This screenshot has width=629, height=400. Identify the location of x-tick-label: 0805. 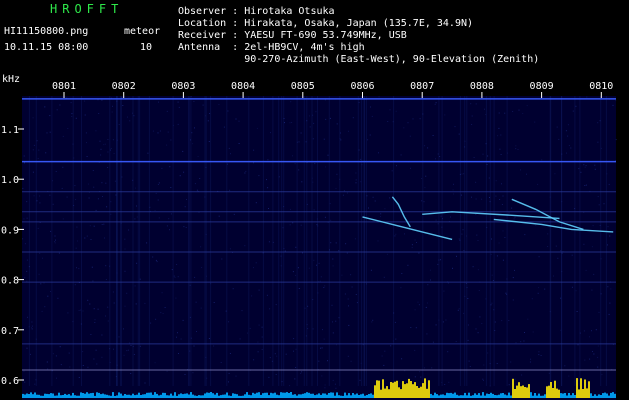
(303, 86).